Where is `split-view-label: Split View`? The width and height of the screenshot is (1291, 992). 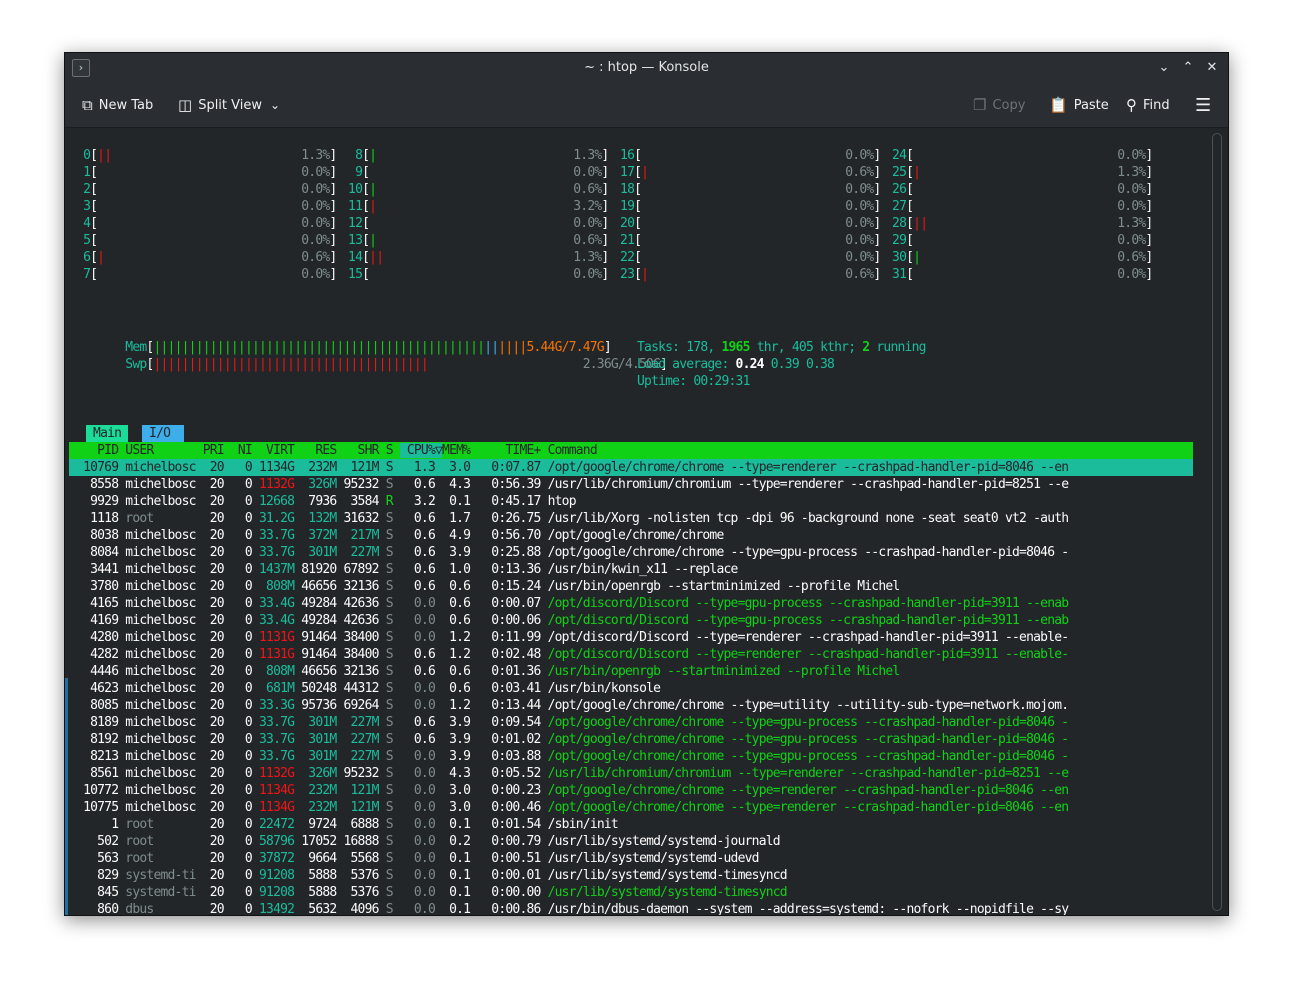
split-view-label: Split View is located at coordinates (230, 105).